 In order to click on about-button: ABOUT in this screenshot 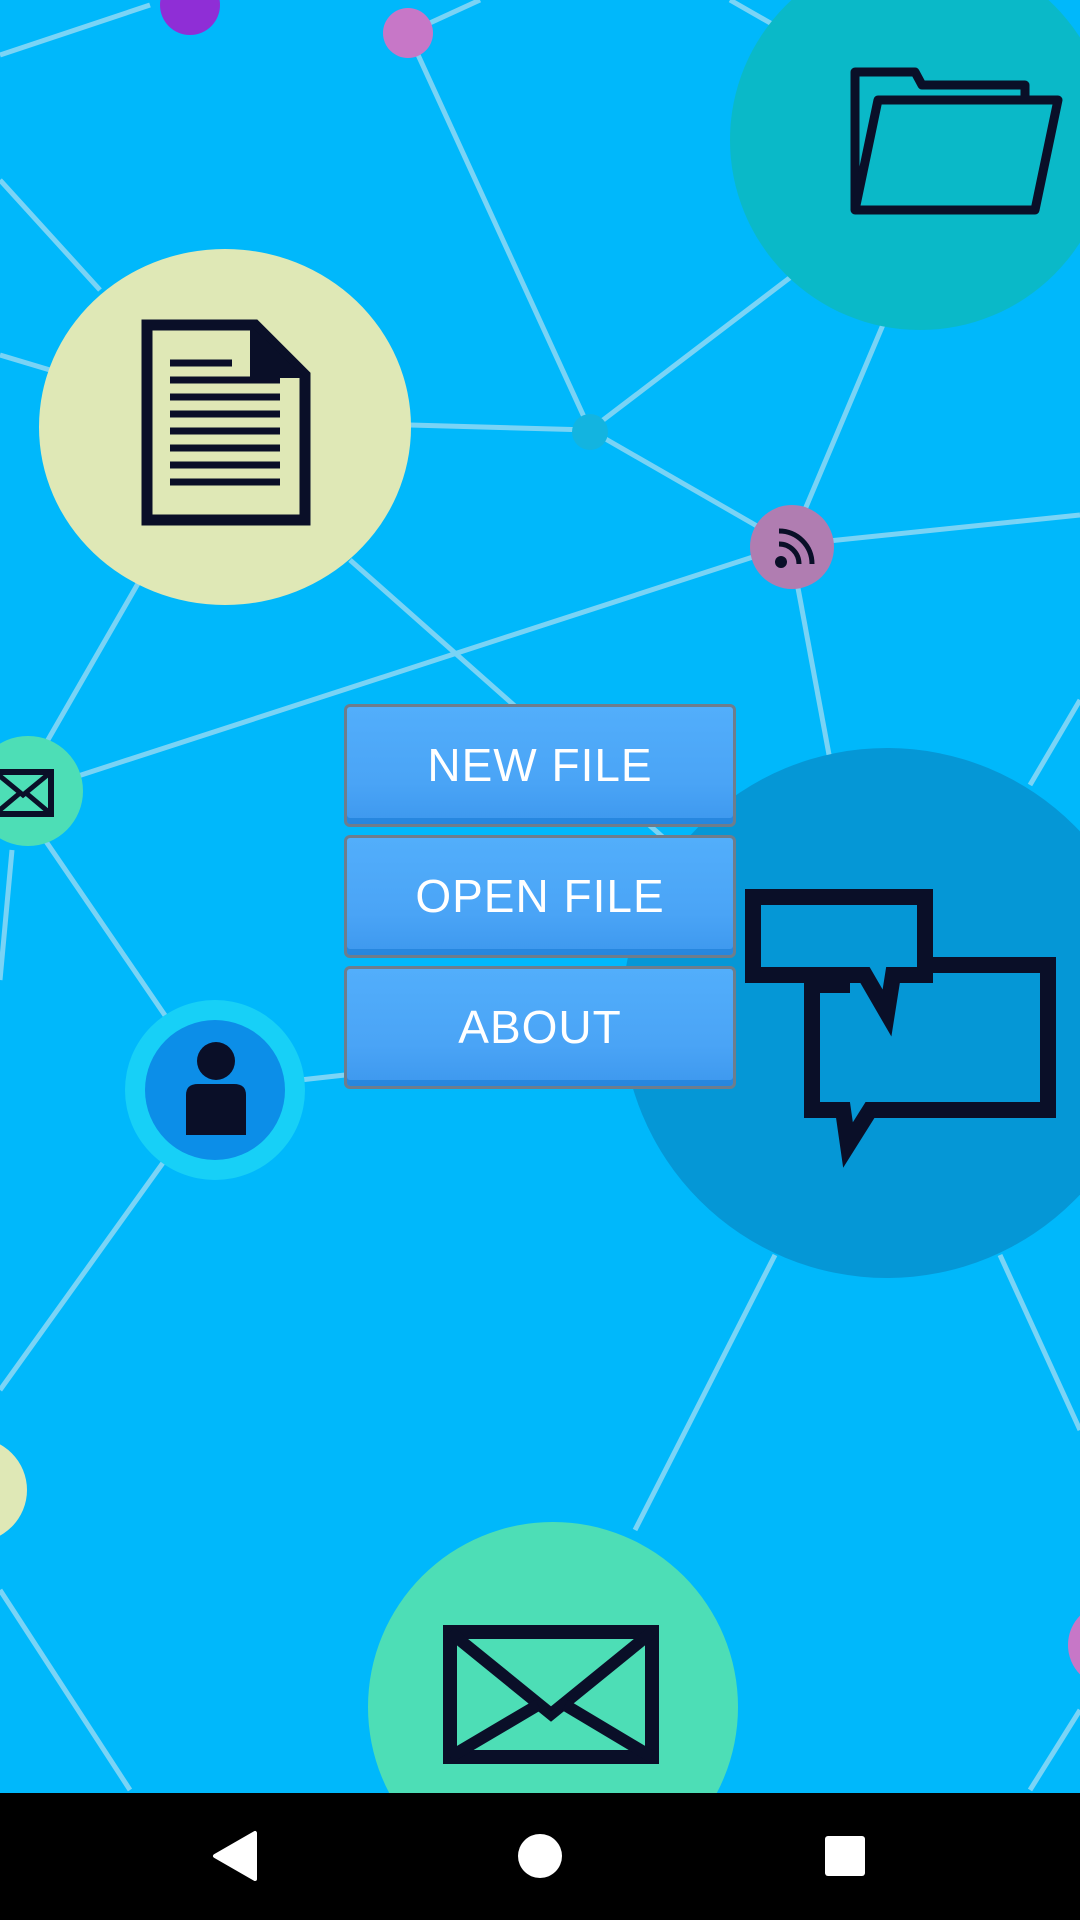, I will do `click(540, 1027)`.